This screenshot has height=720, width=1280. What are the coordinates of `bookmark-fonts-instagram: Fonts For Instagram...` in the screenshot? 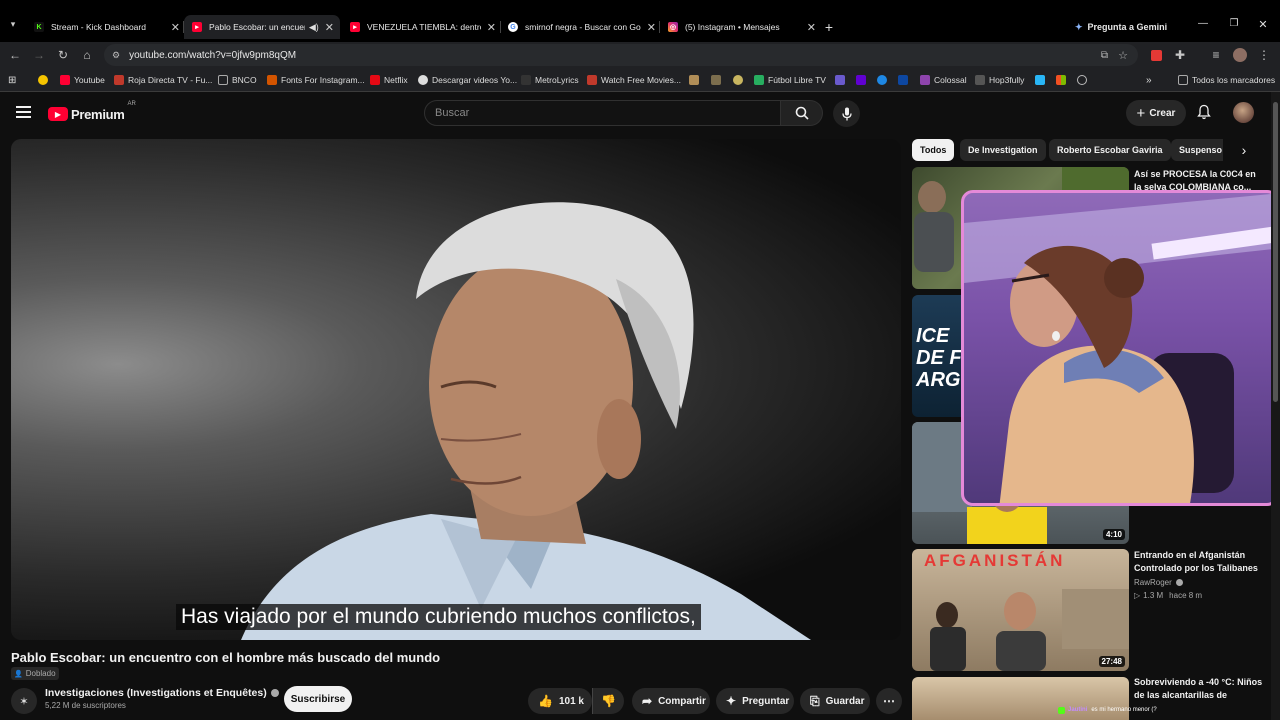 It's located at (316, 80).